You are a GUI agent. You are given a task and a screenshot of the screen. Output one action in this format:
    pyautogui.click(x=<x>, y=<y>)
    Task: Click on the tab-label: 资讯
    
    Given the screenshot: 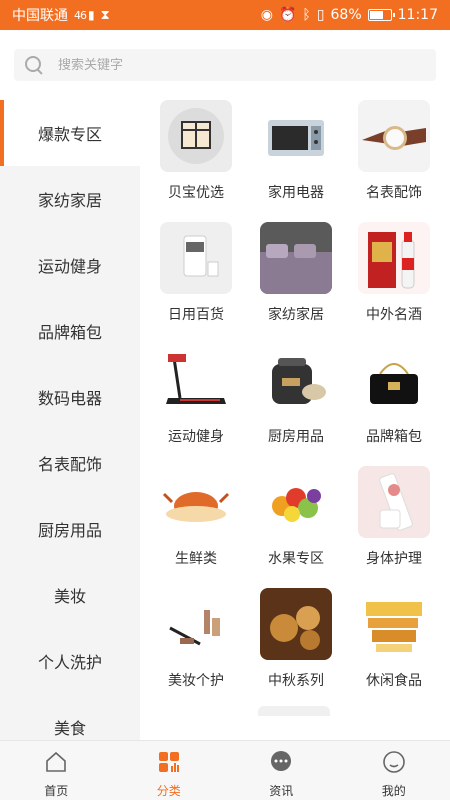 What is the action you would take?
    pyautogui.click(x=281, y=791)
    